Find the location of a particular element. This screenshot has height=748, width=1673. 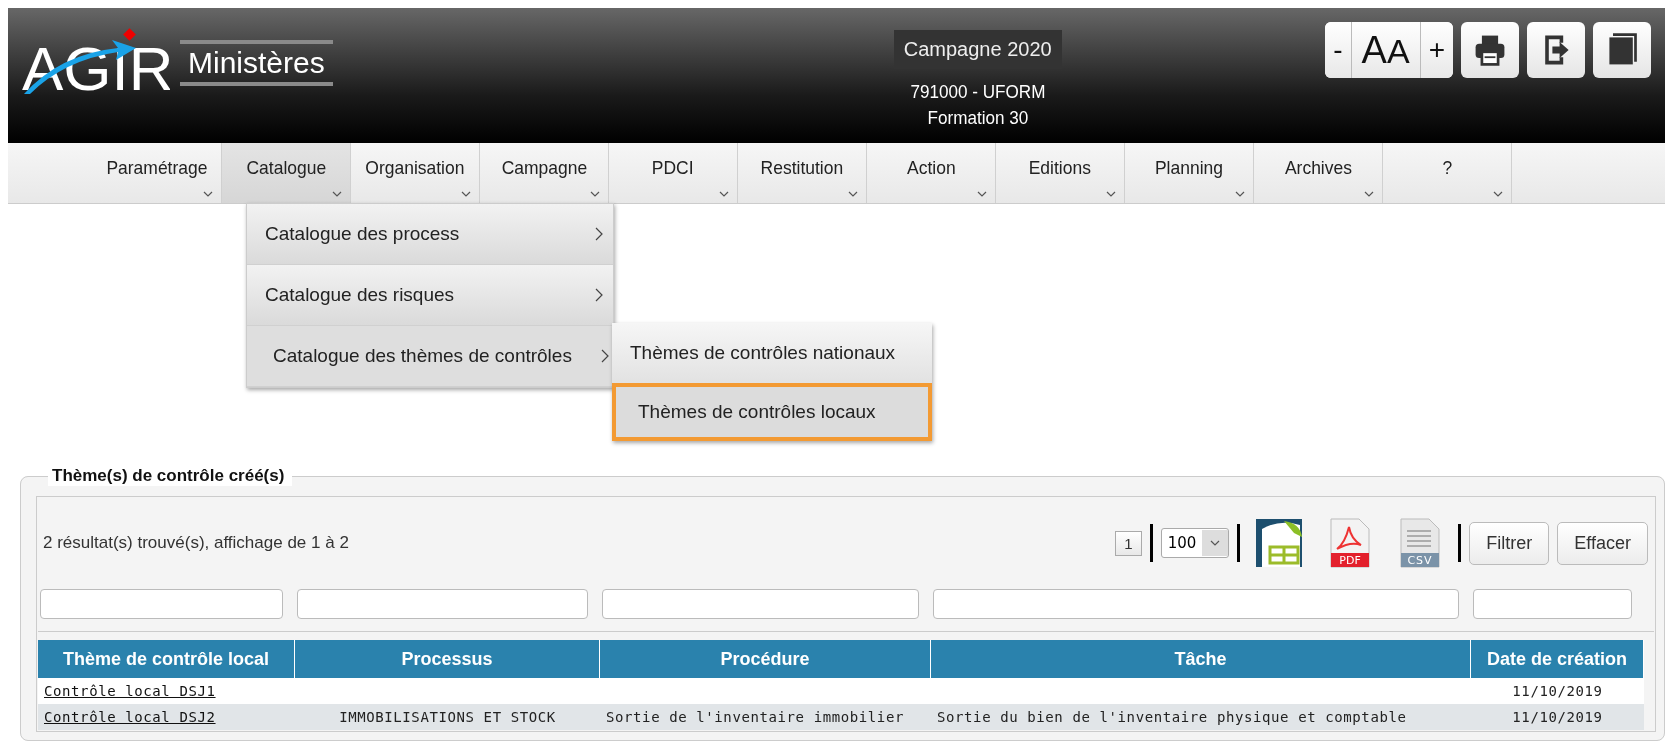

menu-item: Restitution is located at coordinates (802, 173).